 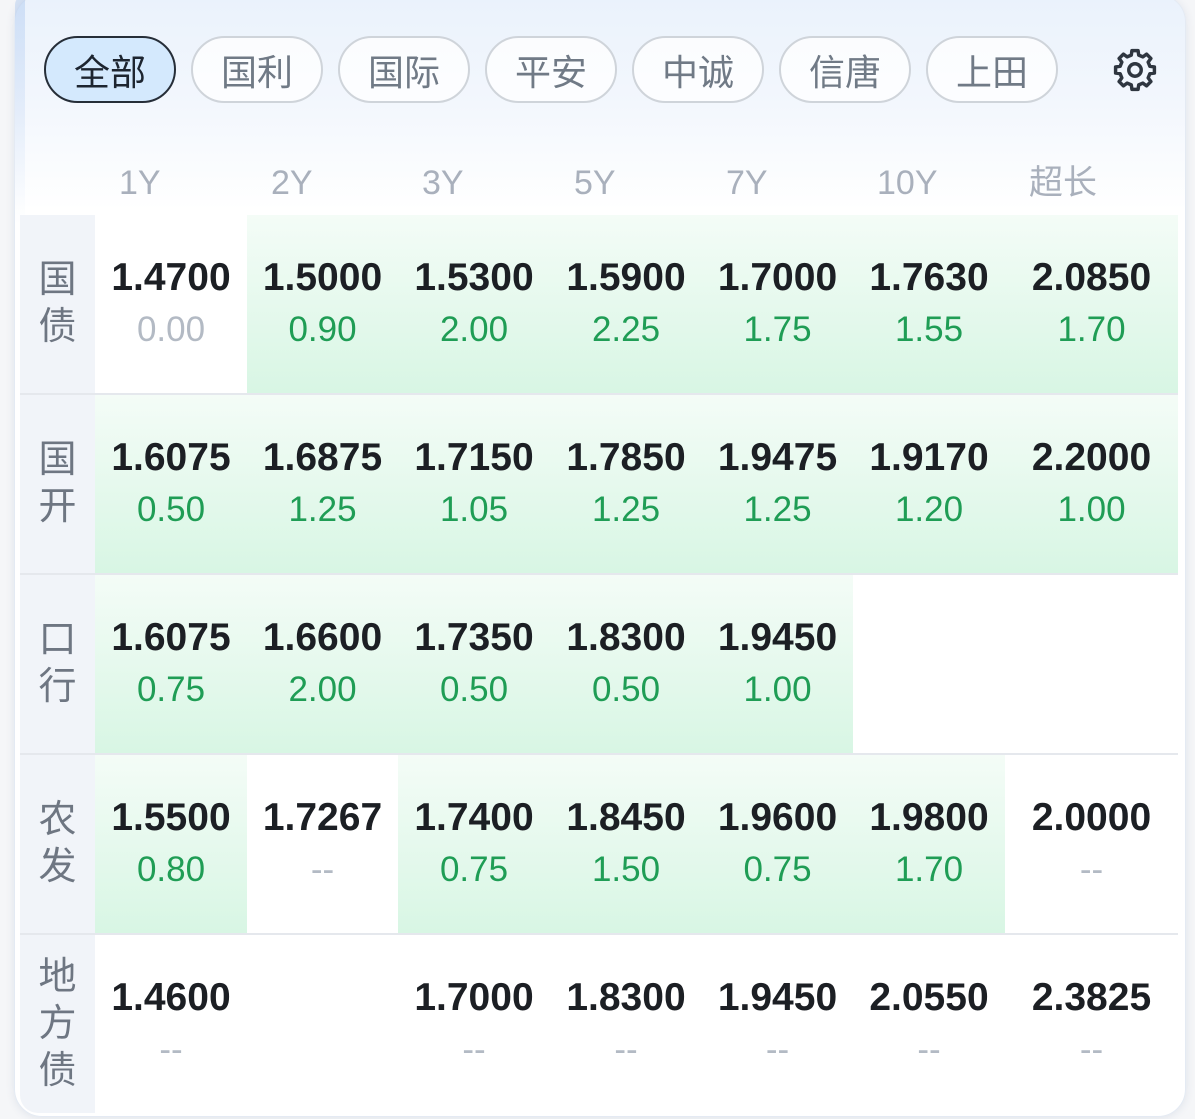 What do you see at coordinates (626, 304) in the screenshot?
I see `rate-cell-5y: 1.5900 2.25` at bounding box center [626, 304].